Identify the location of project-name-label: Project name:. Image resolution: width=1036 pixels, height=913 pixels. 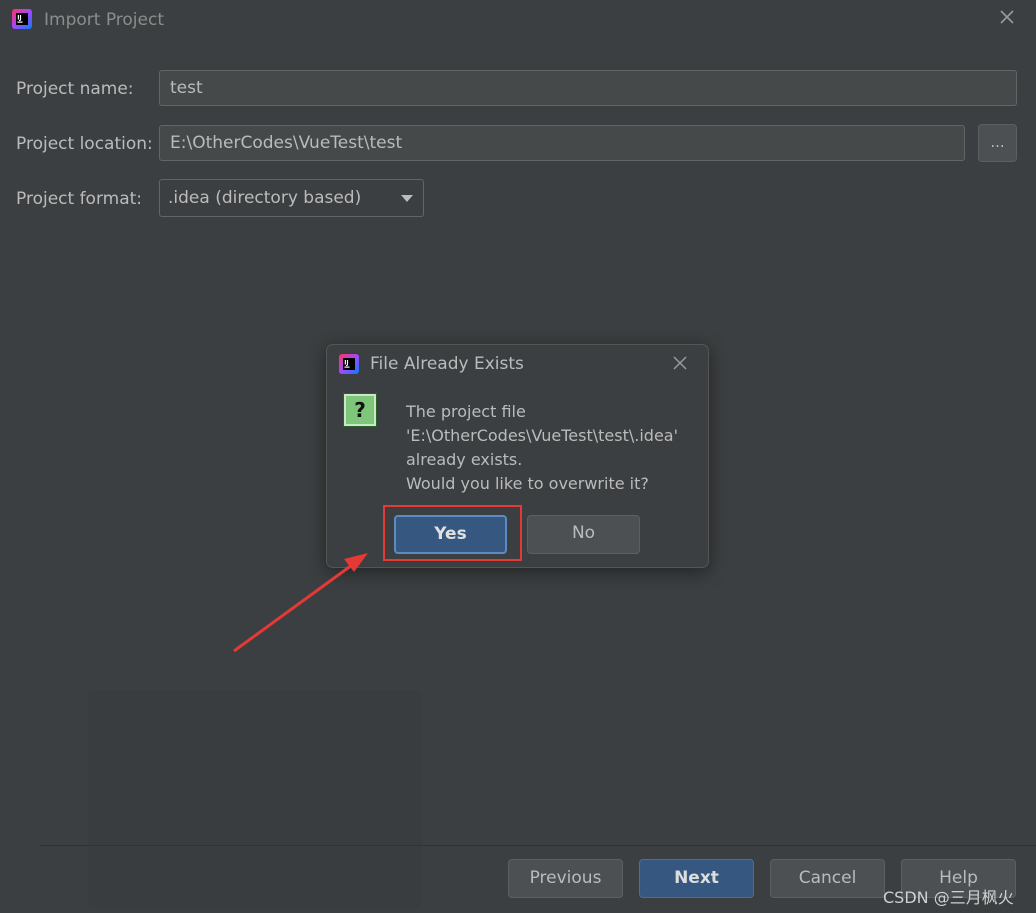
(75, 89).